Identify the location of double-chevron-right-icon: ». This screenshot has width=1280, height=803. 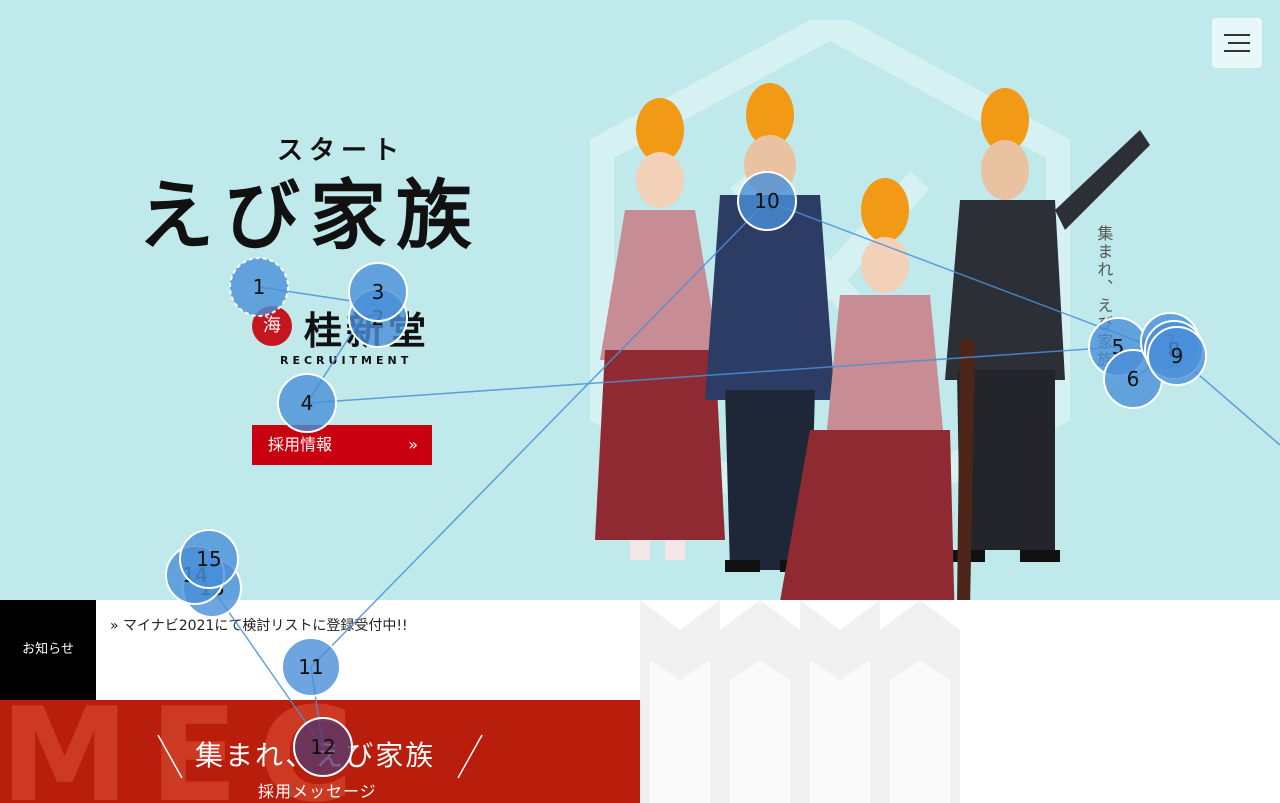
(413, 444).